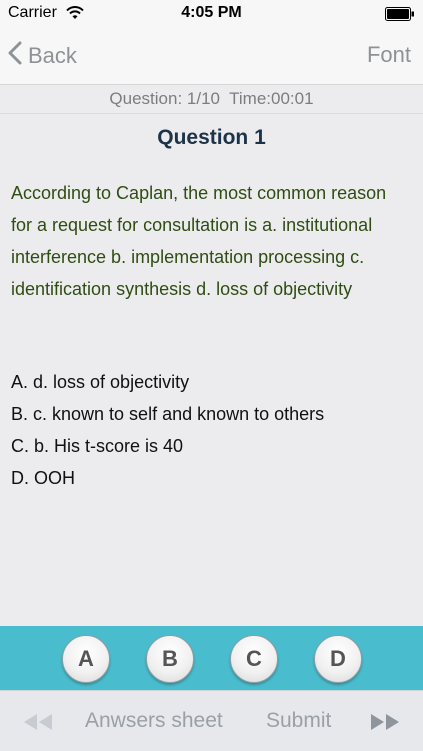 The width and height of the screenshot is (423, 751). I want to click on status-bar: Carrier 4:05 PM, so click(211, 14).